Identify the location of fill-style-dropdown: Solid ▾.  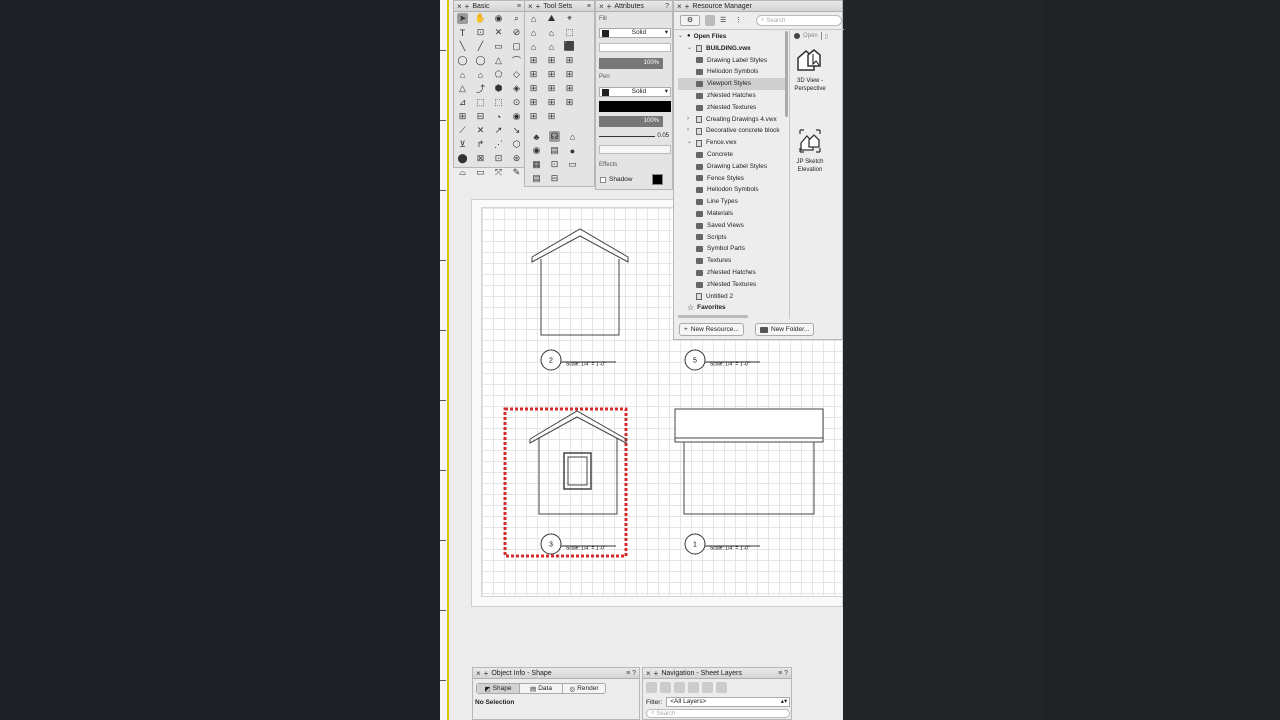
(635, 33).